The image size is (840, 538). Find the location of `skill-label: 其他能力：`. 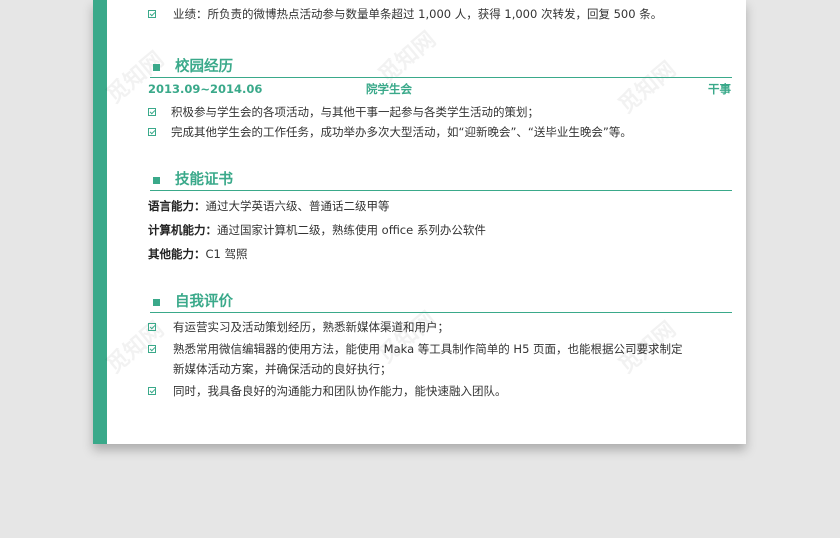

skill-label: 其他能力： is located at coordinates (177, 254).